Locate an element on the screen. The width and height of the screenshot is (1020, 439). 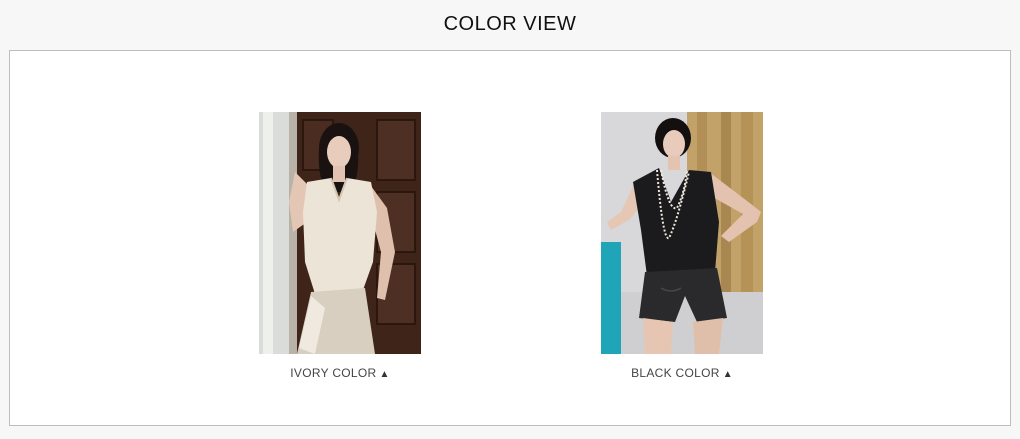
page-title: COLOR VIEW is located at coordinates (510, 24).